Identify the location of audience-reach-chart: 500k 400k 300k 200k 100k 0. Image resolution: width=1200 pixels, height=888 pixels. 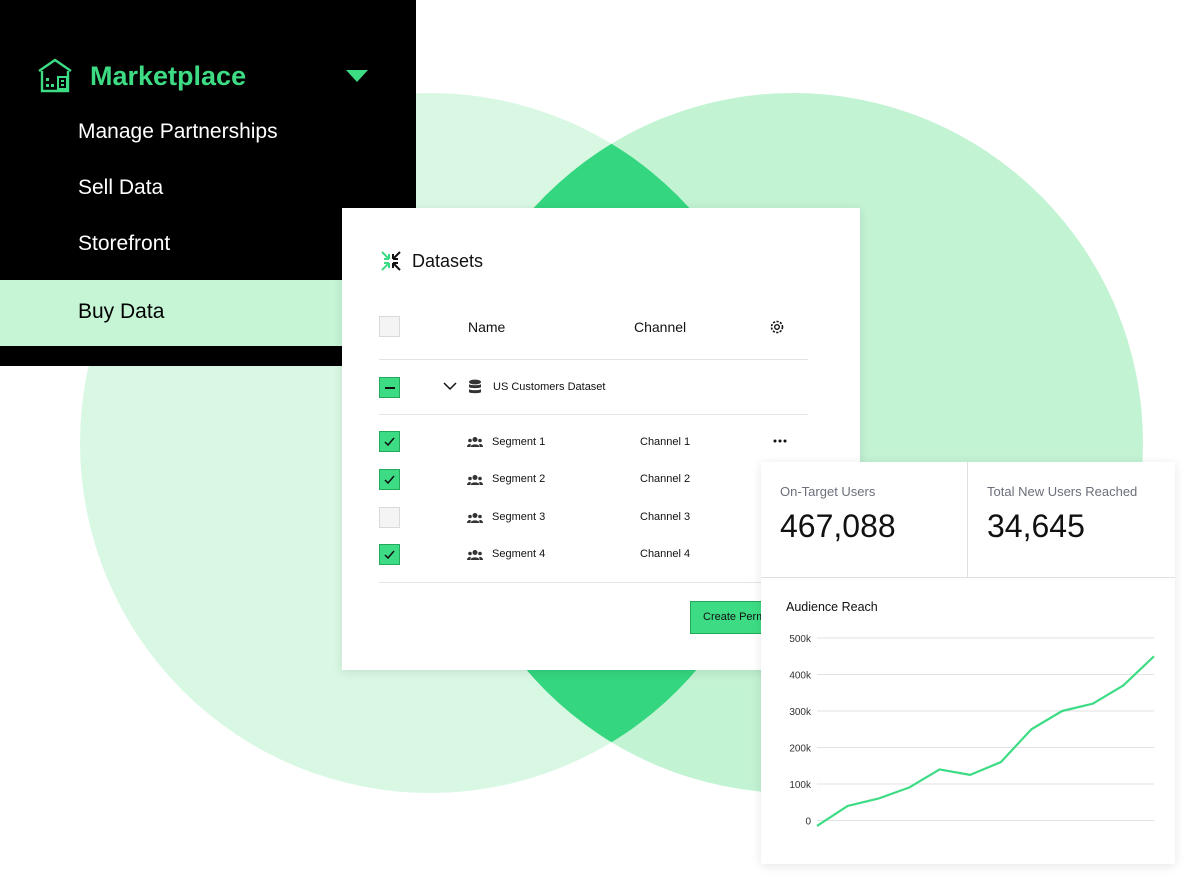
(972, 731).